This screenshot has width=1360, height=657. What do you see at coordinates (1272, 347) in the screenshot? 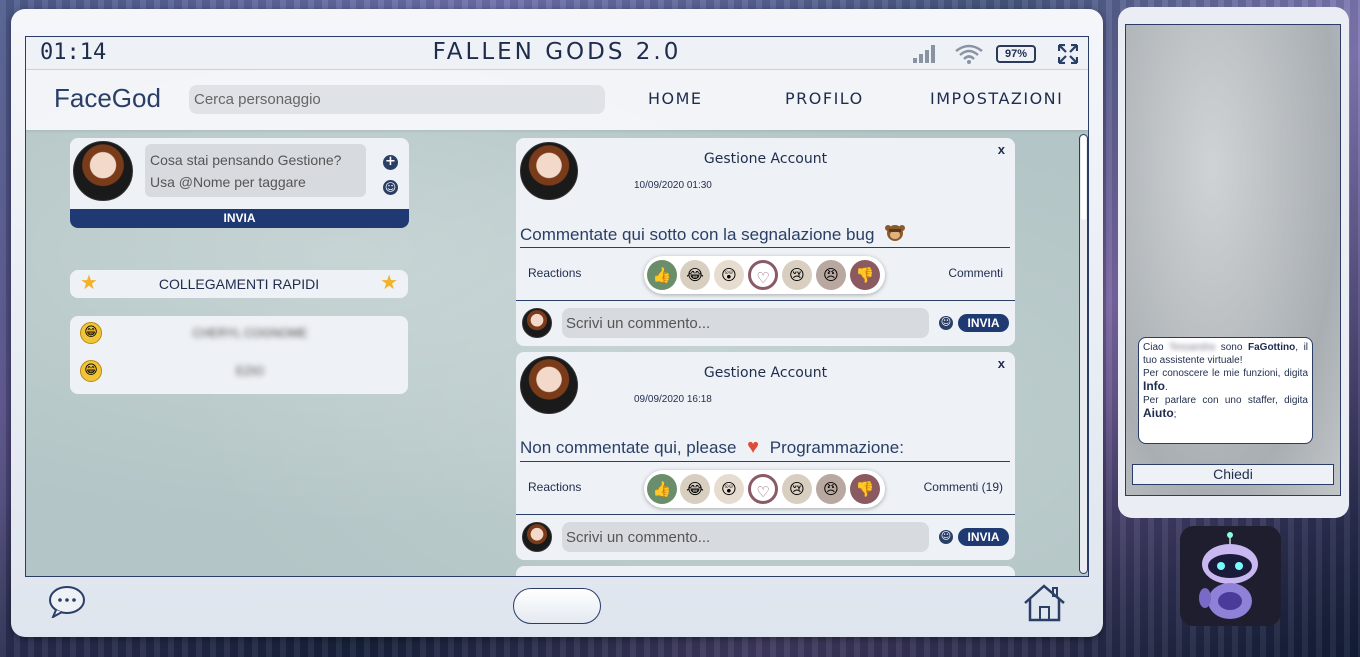
I see `bot-name: FaGottino` at bounding box center [1272, 347].